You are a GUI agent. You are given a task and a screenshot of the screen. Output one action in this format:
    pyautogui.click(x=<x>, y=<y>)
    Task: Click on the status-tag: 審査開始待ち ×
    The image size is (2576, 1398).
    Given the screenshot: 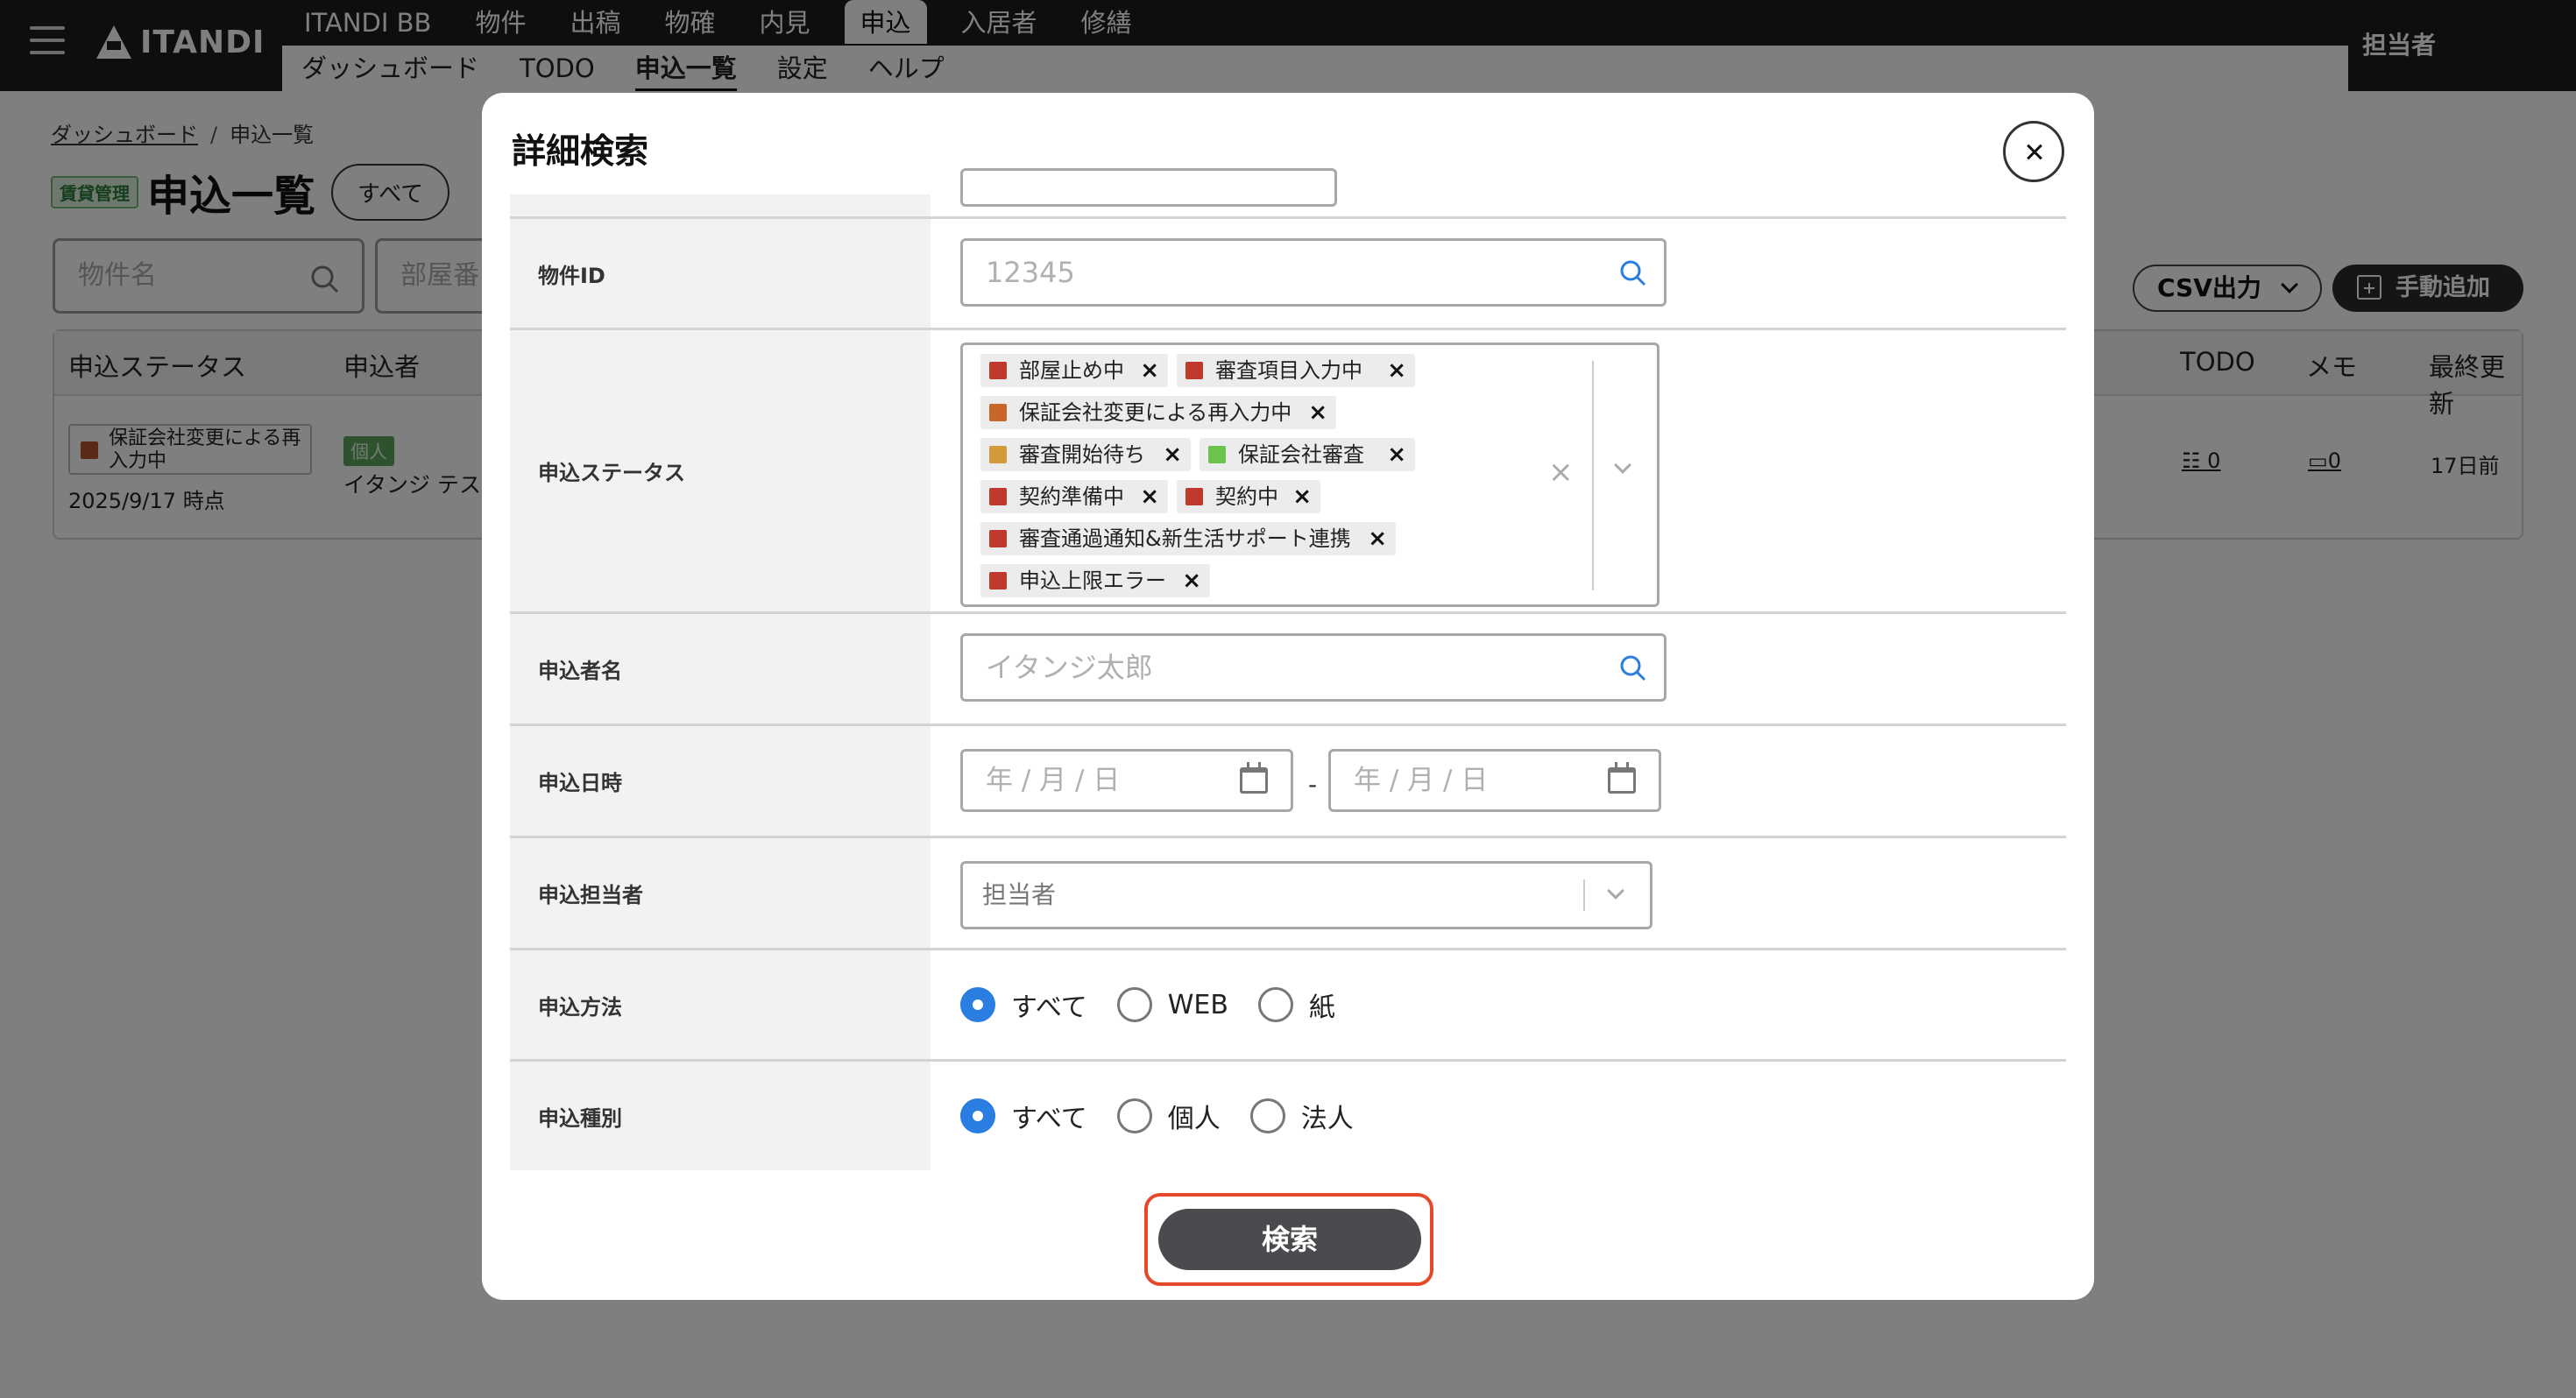 What is the action you would take?
    pyautogui.click(x=1085, y=454)
    